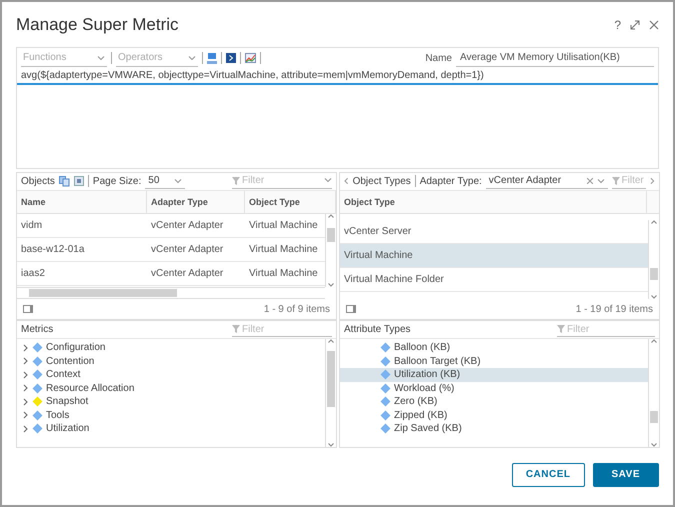 The width and height of the screenshot is (675, 507). I want to click on horizontal-scrollbar, so click(171, 293).